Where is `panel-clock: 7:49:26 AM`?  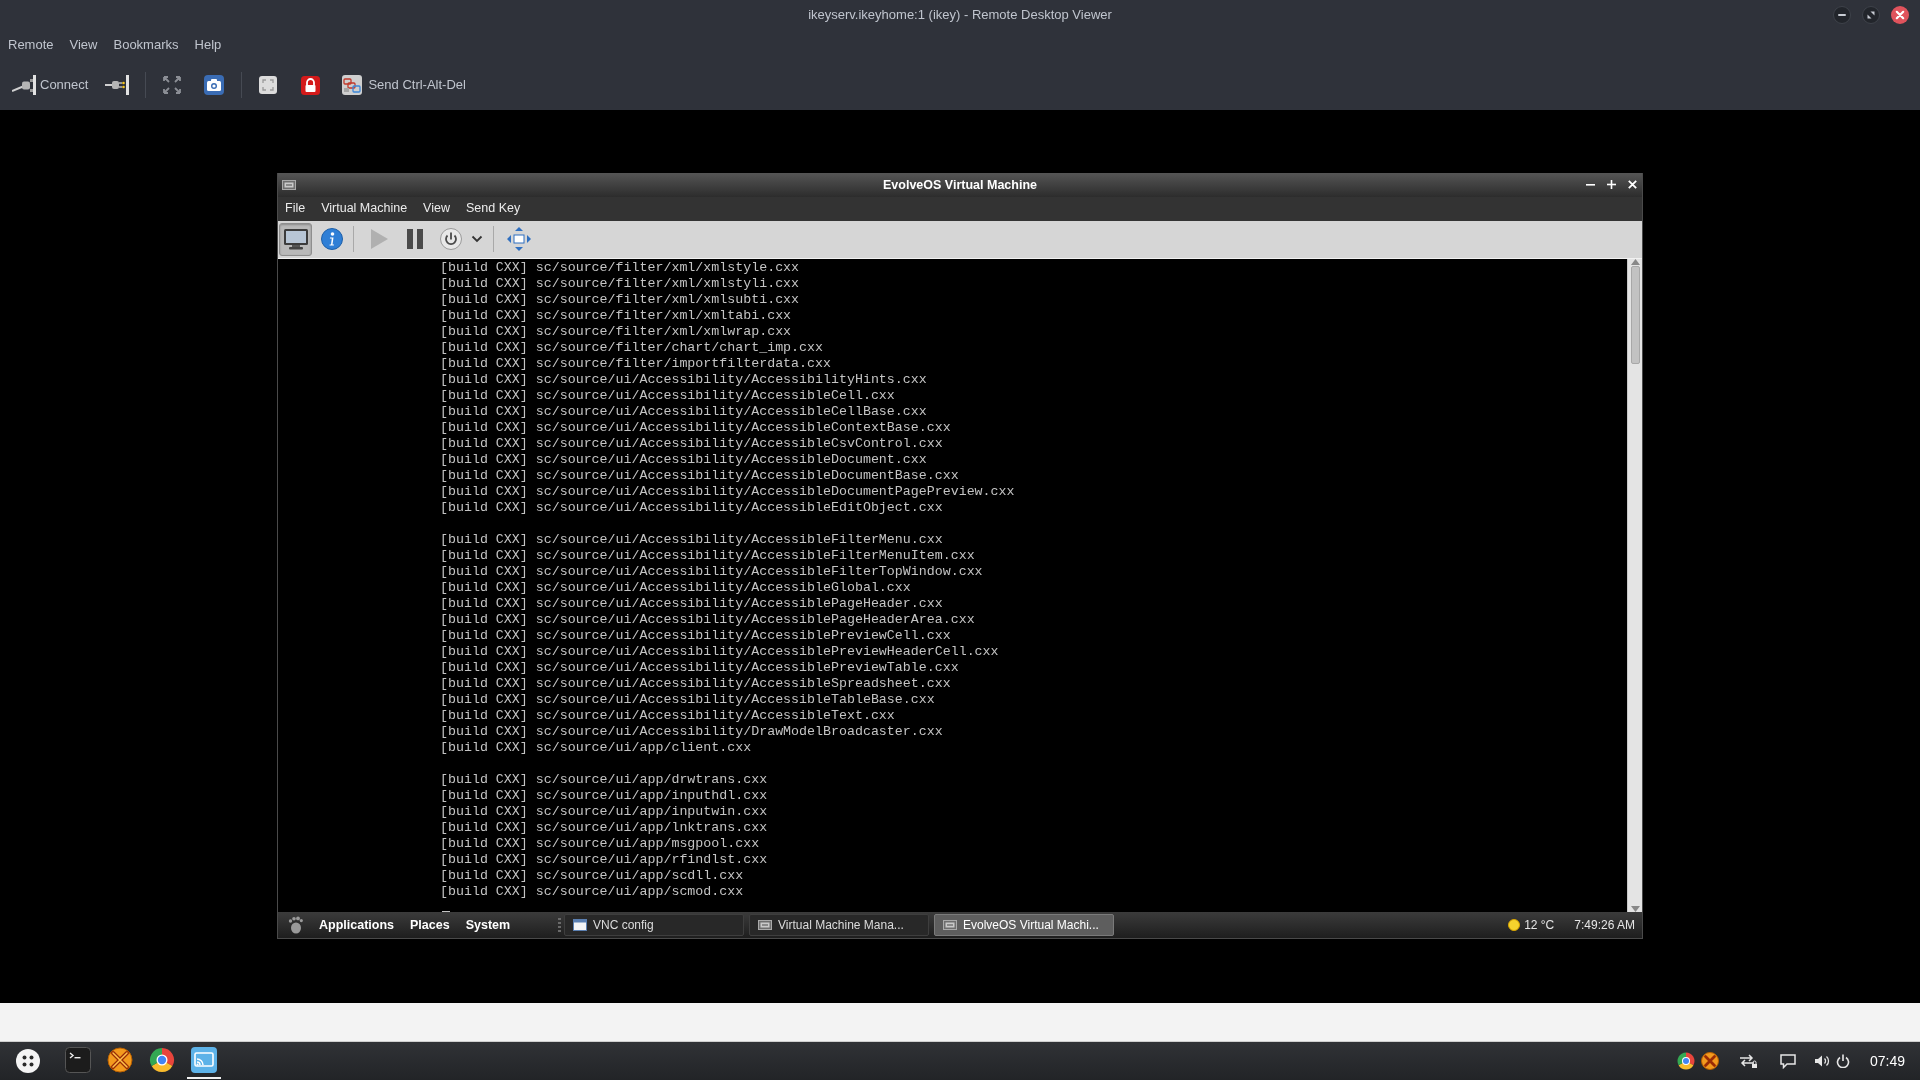
panel-clock: 7:49:26 AM is located at coordinates (1604, 926).